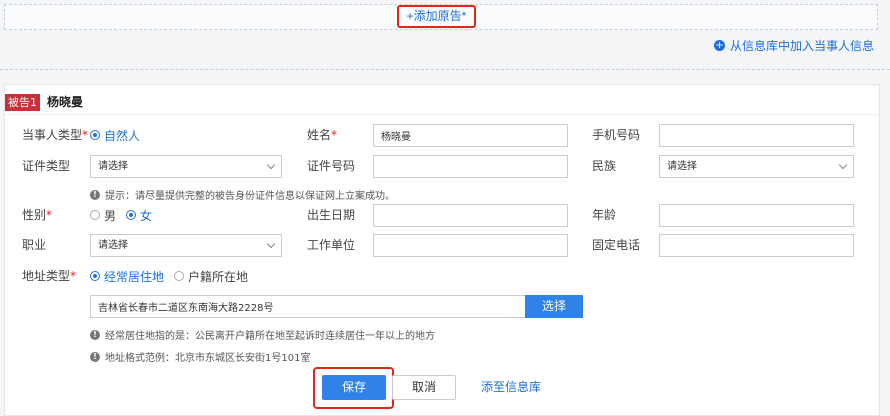  Describe the element at coordinates (95, 276) in the screenshot. I see `address-type-residence-radio` at that location.